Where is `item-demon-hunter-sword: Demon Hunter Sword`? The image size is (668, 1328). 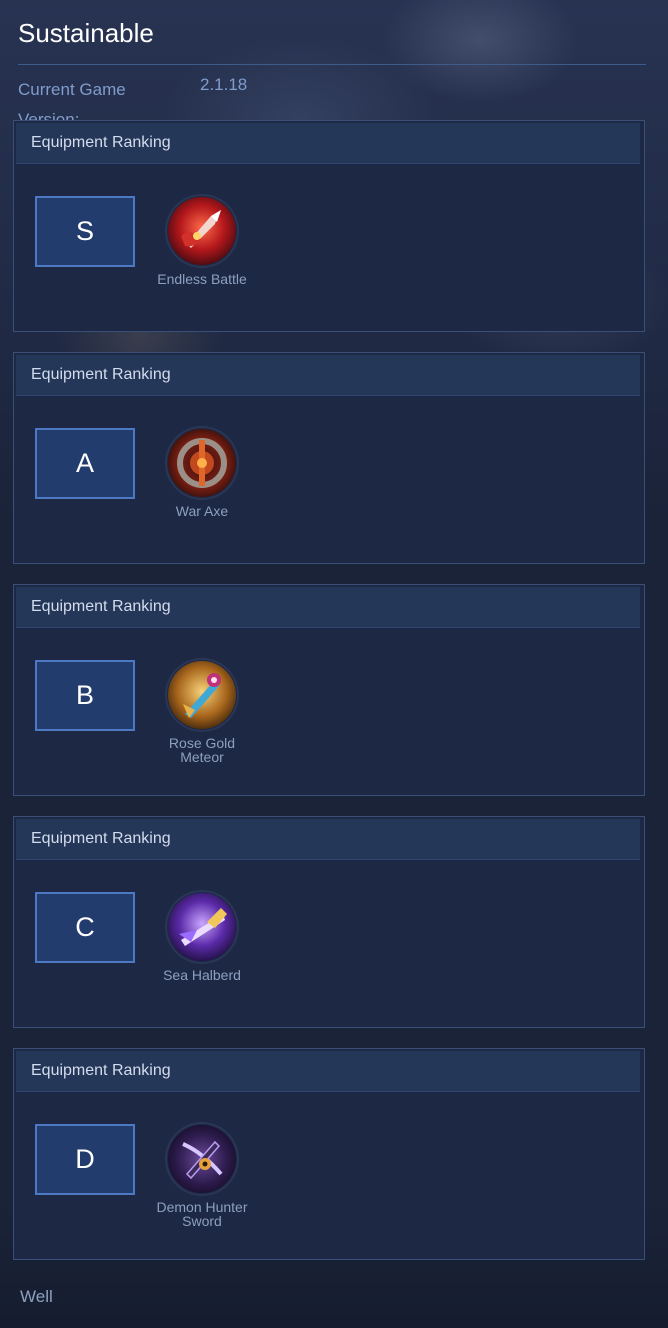 item-demon-hunter-sword: Demon Hunter Sword is located at coordinates (202, 1176).